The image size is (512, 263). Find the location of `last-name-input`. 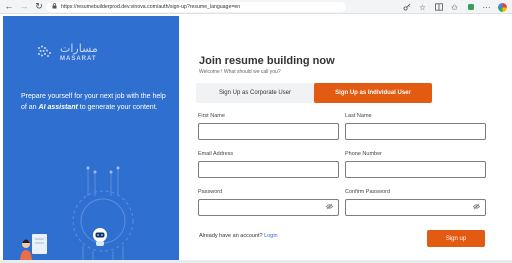

last-name-input is located at coordinates (415, 136).